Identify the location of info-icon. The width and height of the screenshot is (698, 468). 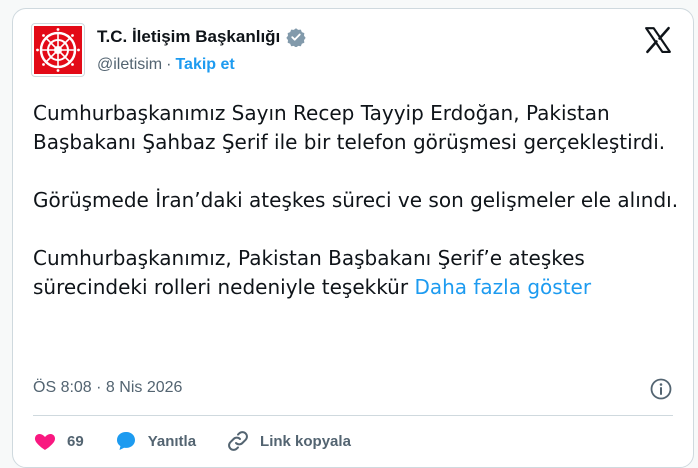
(661, 389).